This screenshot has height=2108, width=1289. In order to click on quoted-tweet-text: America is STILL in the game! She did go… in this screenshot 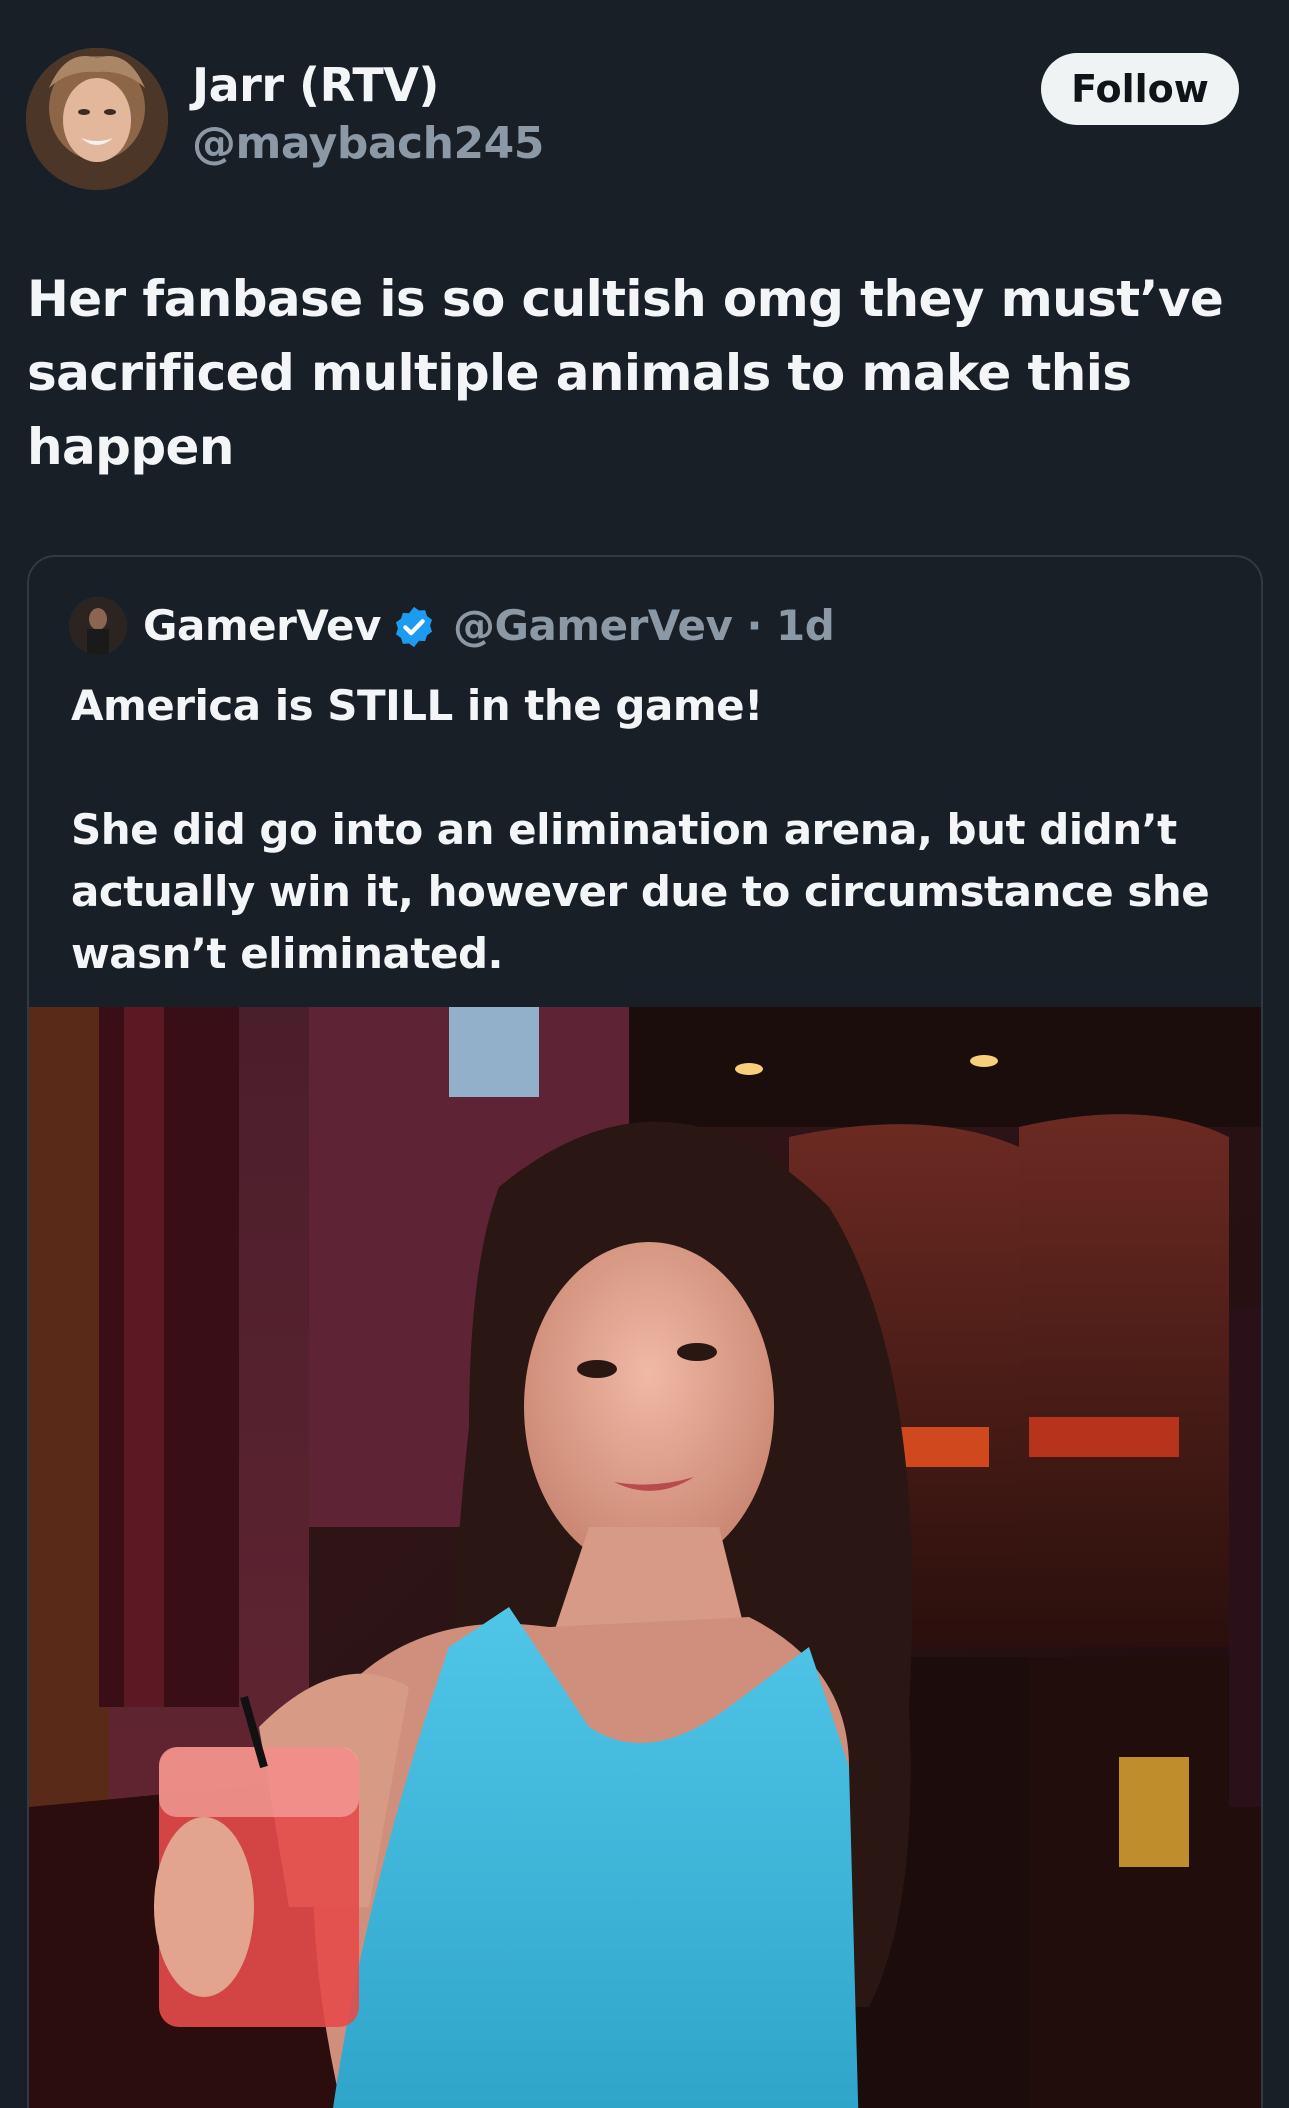, I will do `click(640, 829)`.